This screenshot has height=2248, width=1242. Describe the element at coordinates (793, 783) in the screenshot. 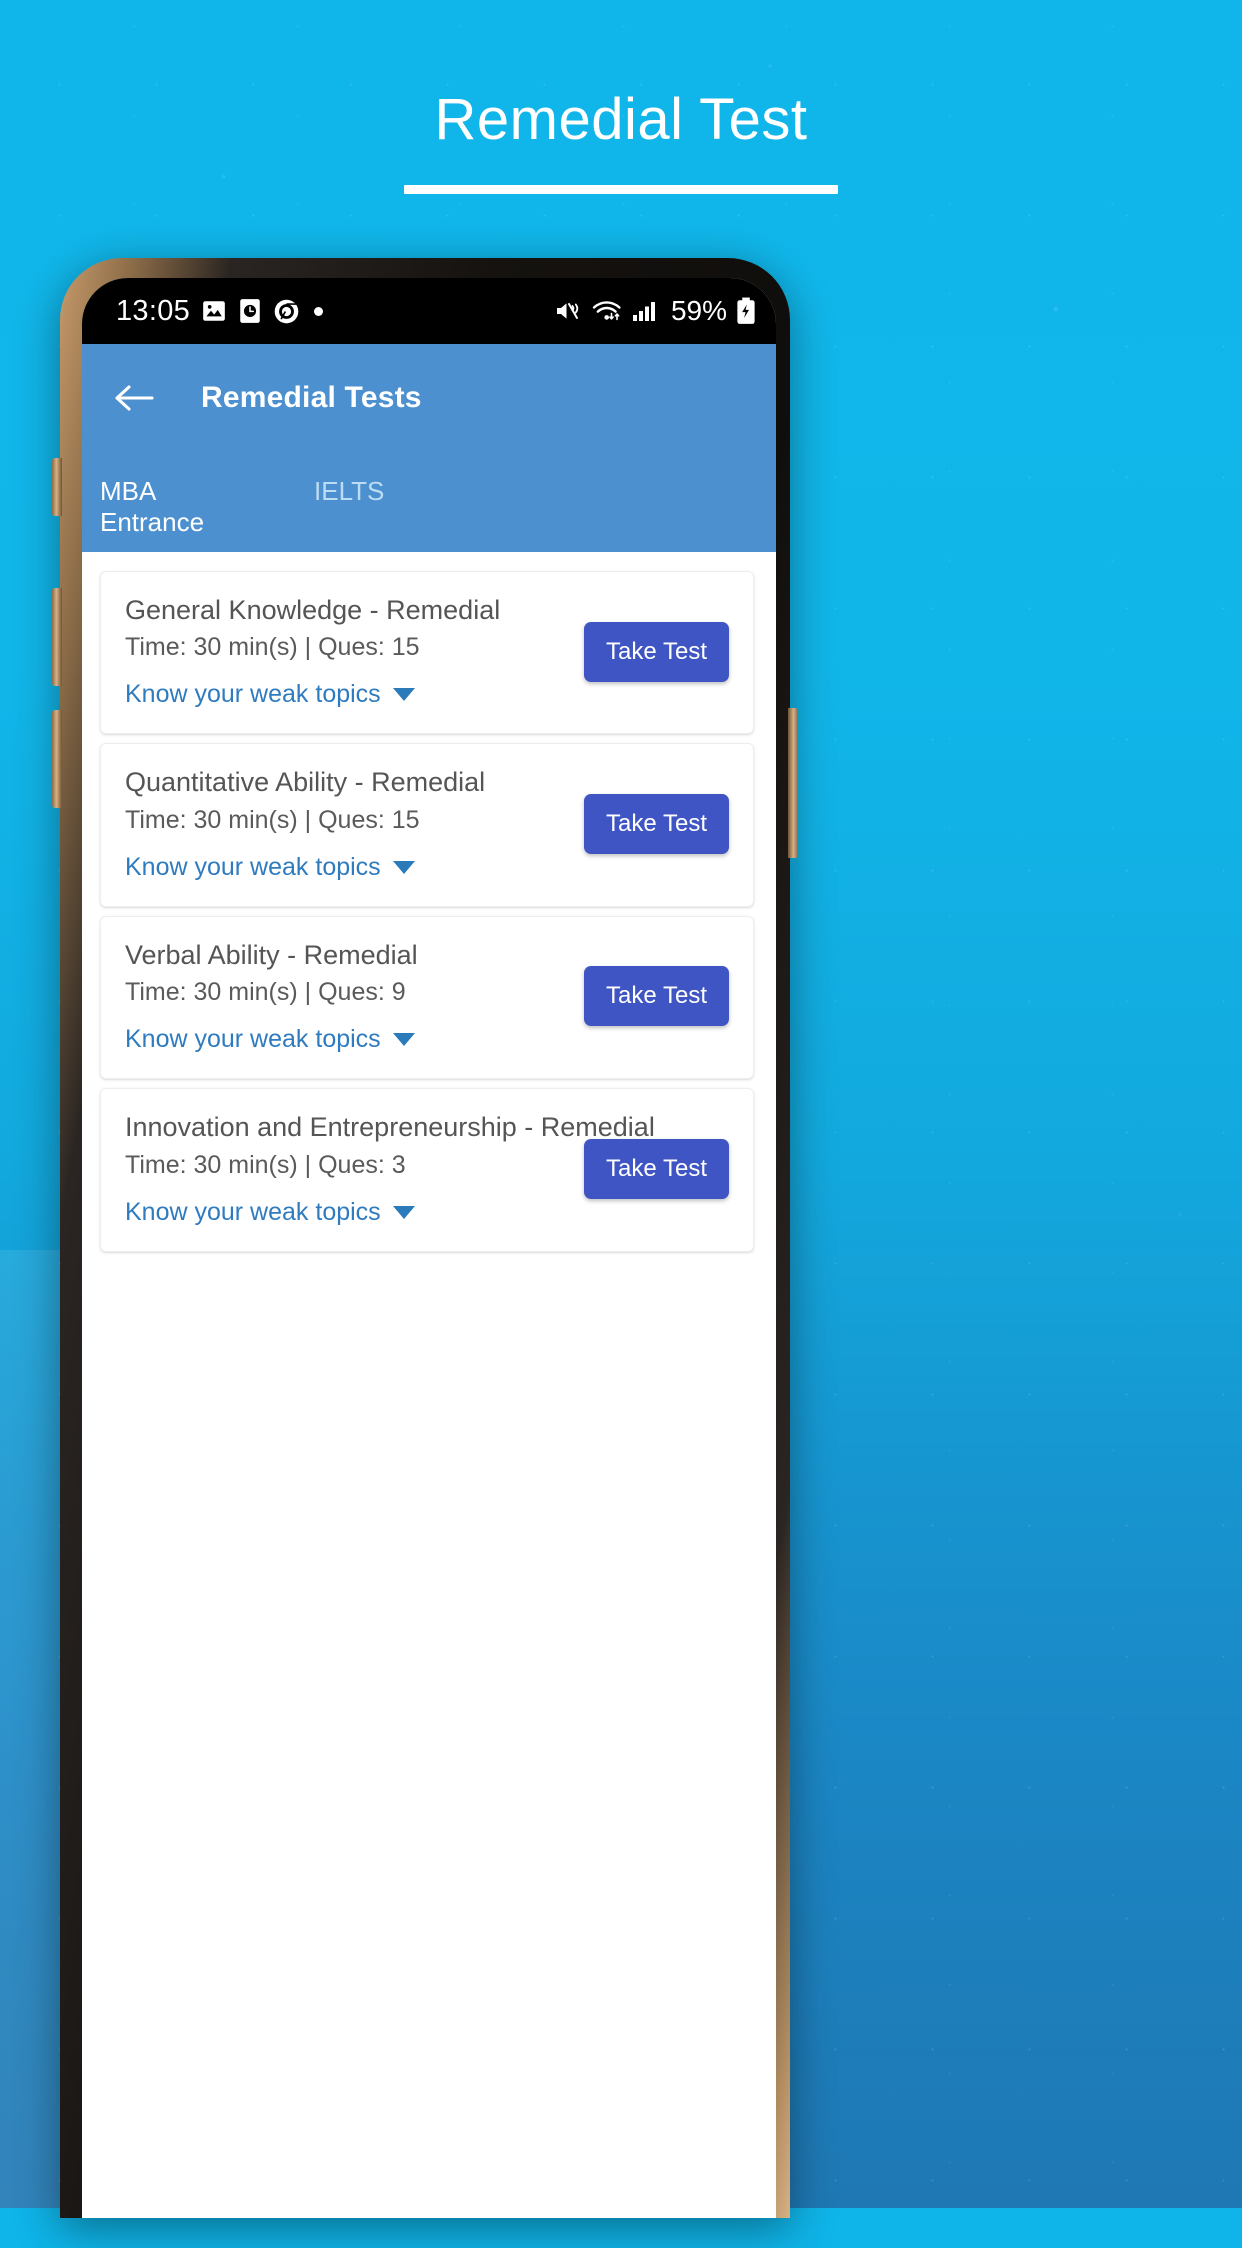

I see `phone-side-button-power` at that location.